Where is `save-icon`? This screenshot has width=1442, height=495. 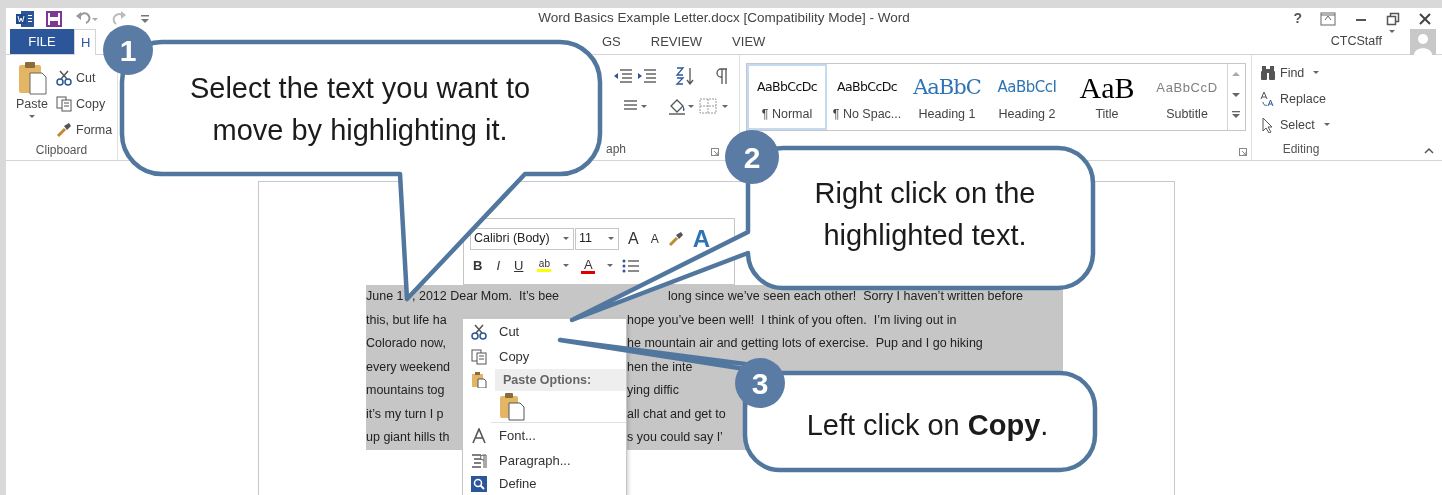 save-icon is located at coordinates (54, 18).